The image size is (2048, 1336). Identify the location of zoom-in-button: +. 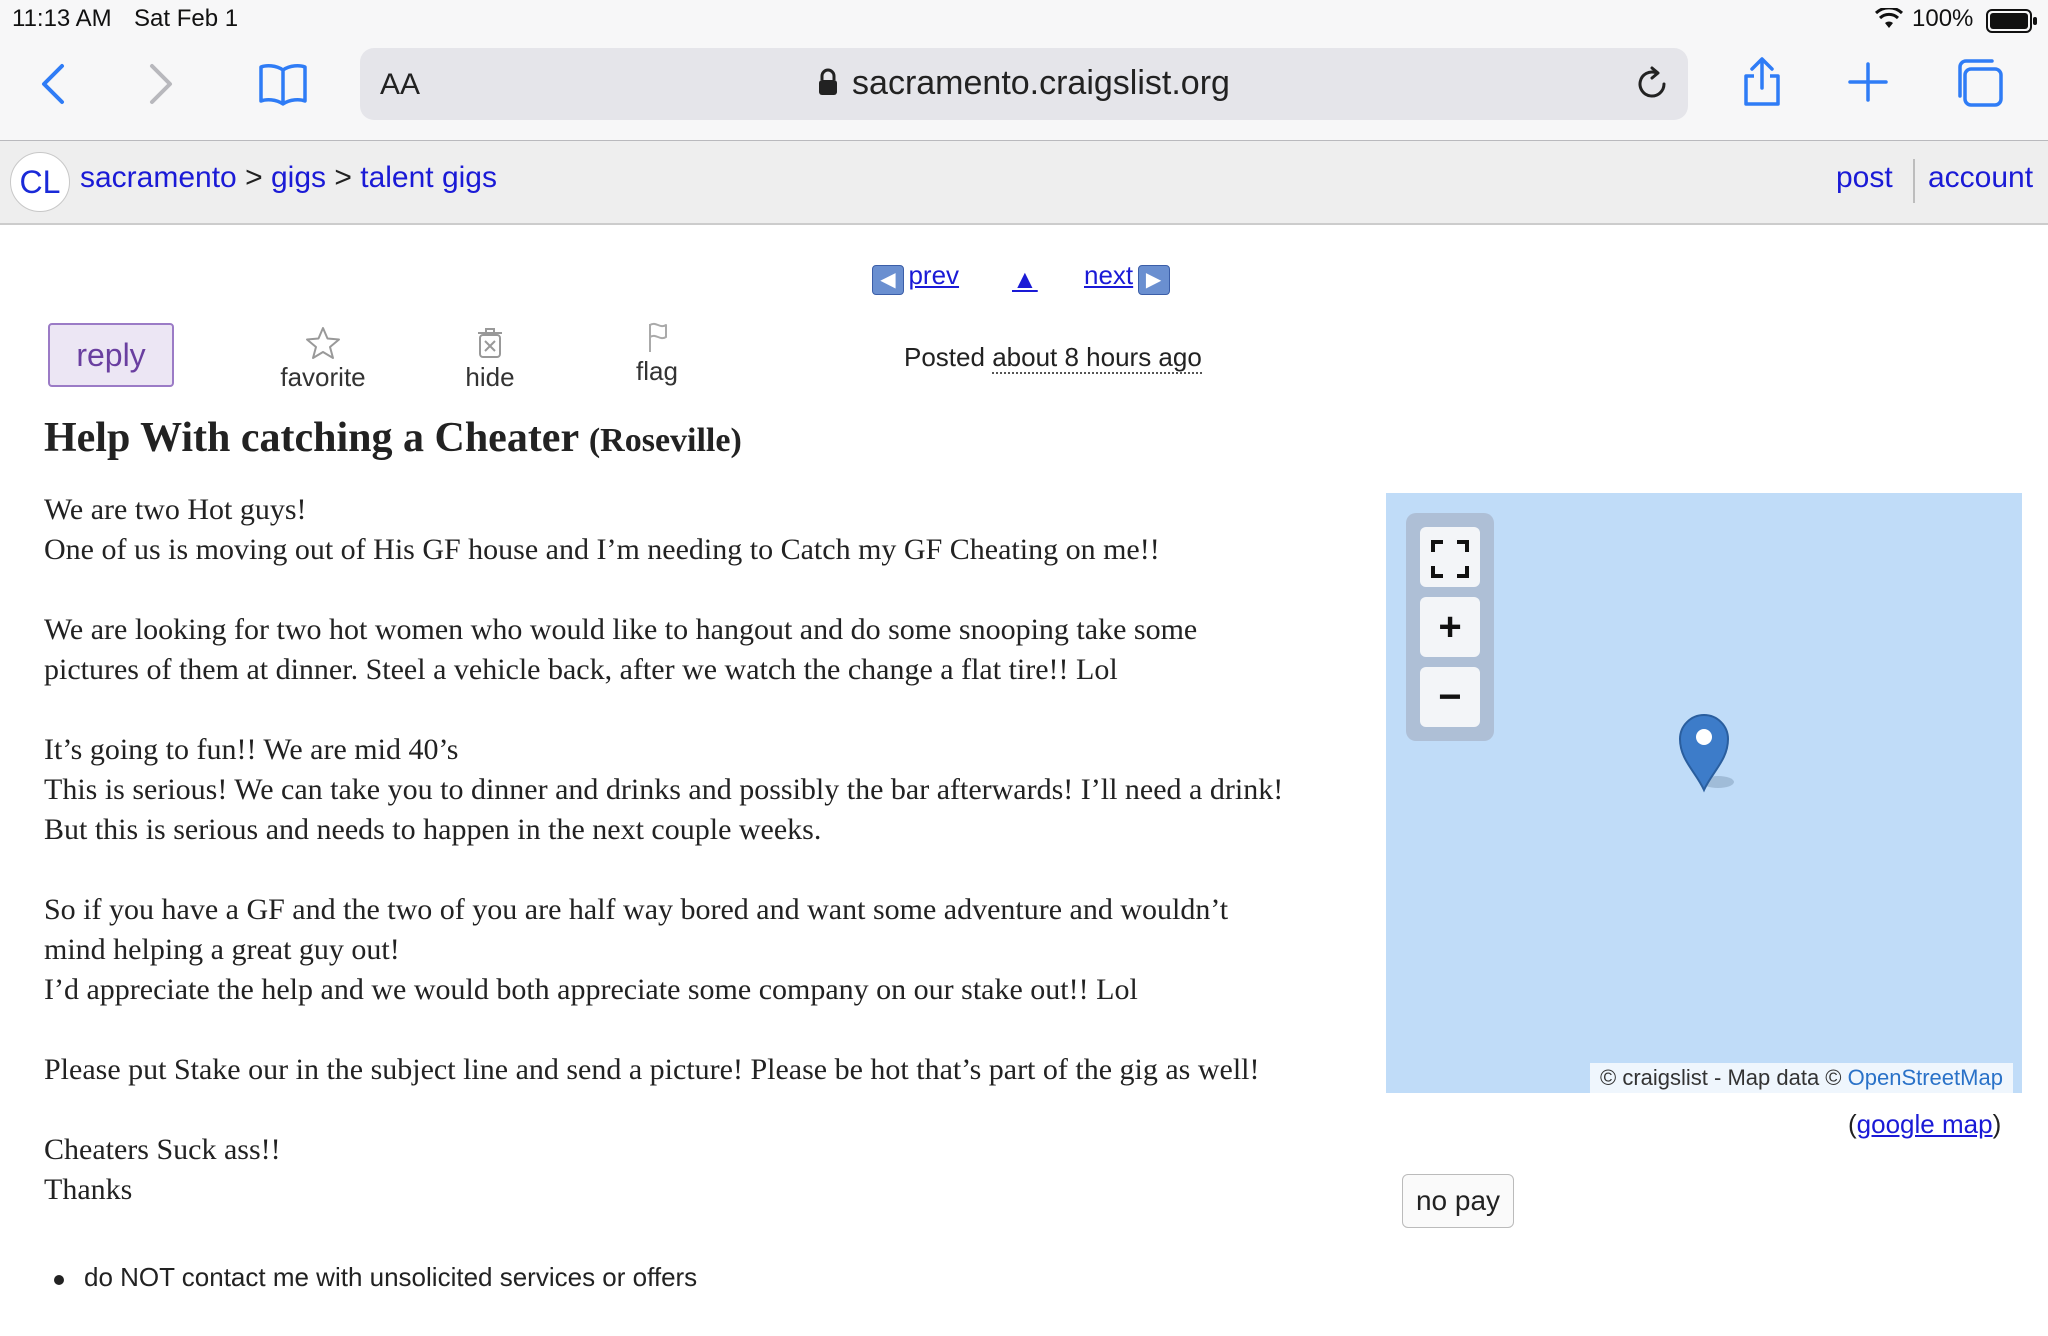
(1450, 627).